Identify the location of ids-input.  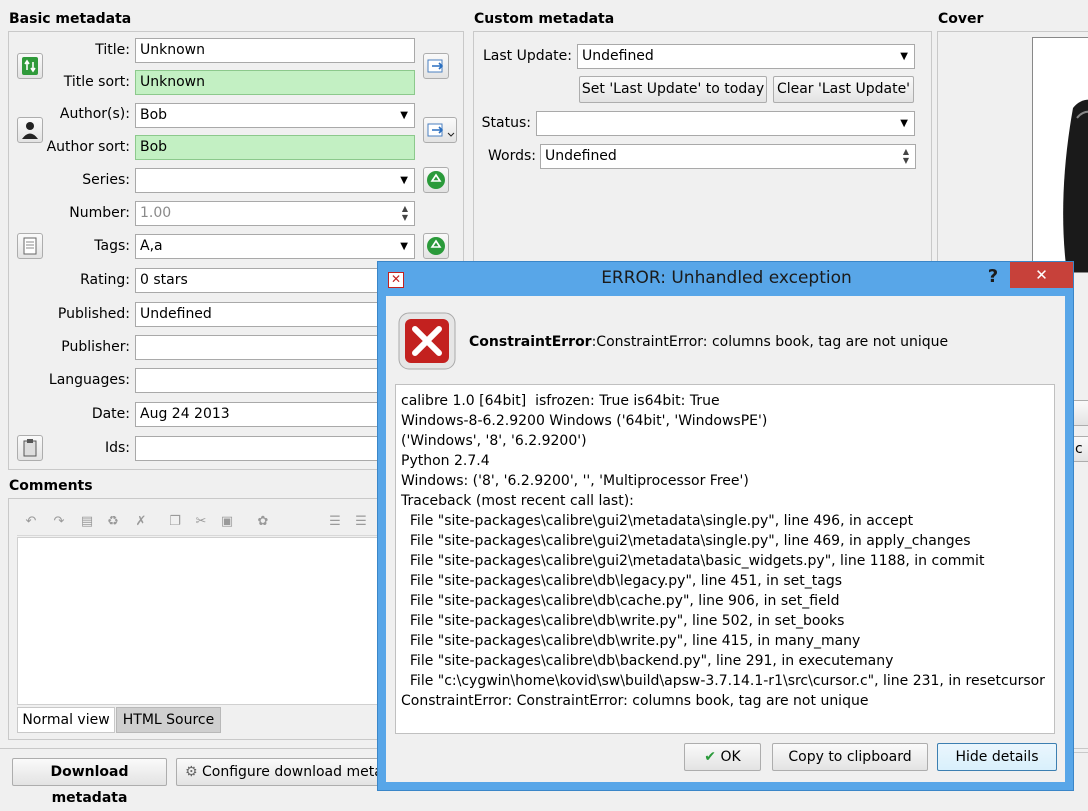
(257, 448).